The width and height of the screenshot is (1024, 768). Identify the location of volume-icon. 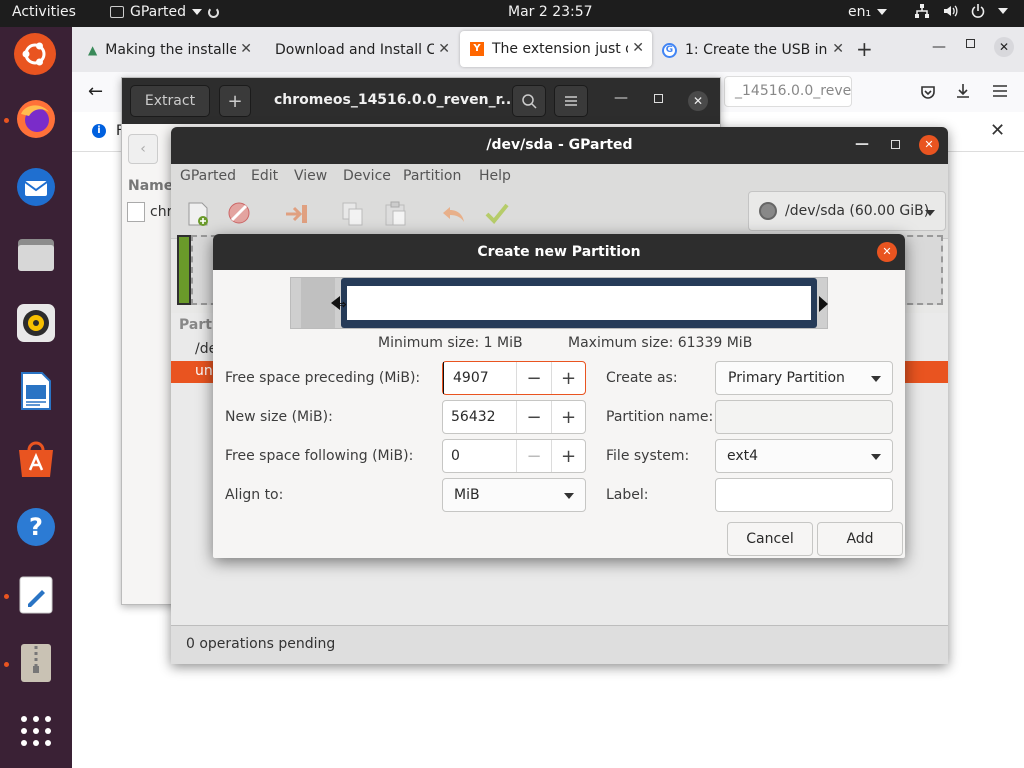
(951, 11).